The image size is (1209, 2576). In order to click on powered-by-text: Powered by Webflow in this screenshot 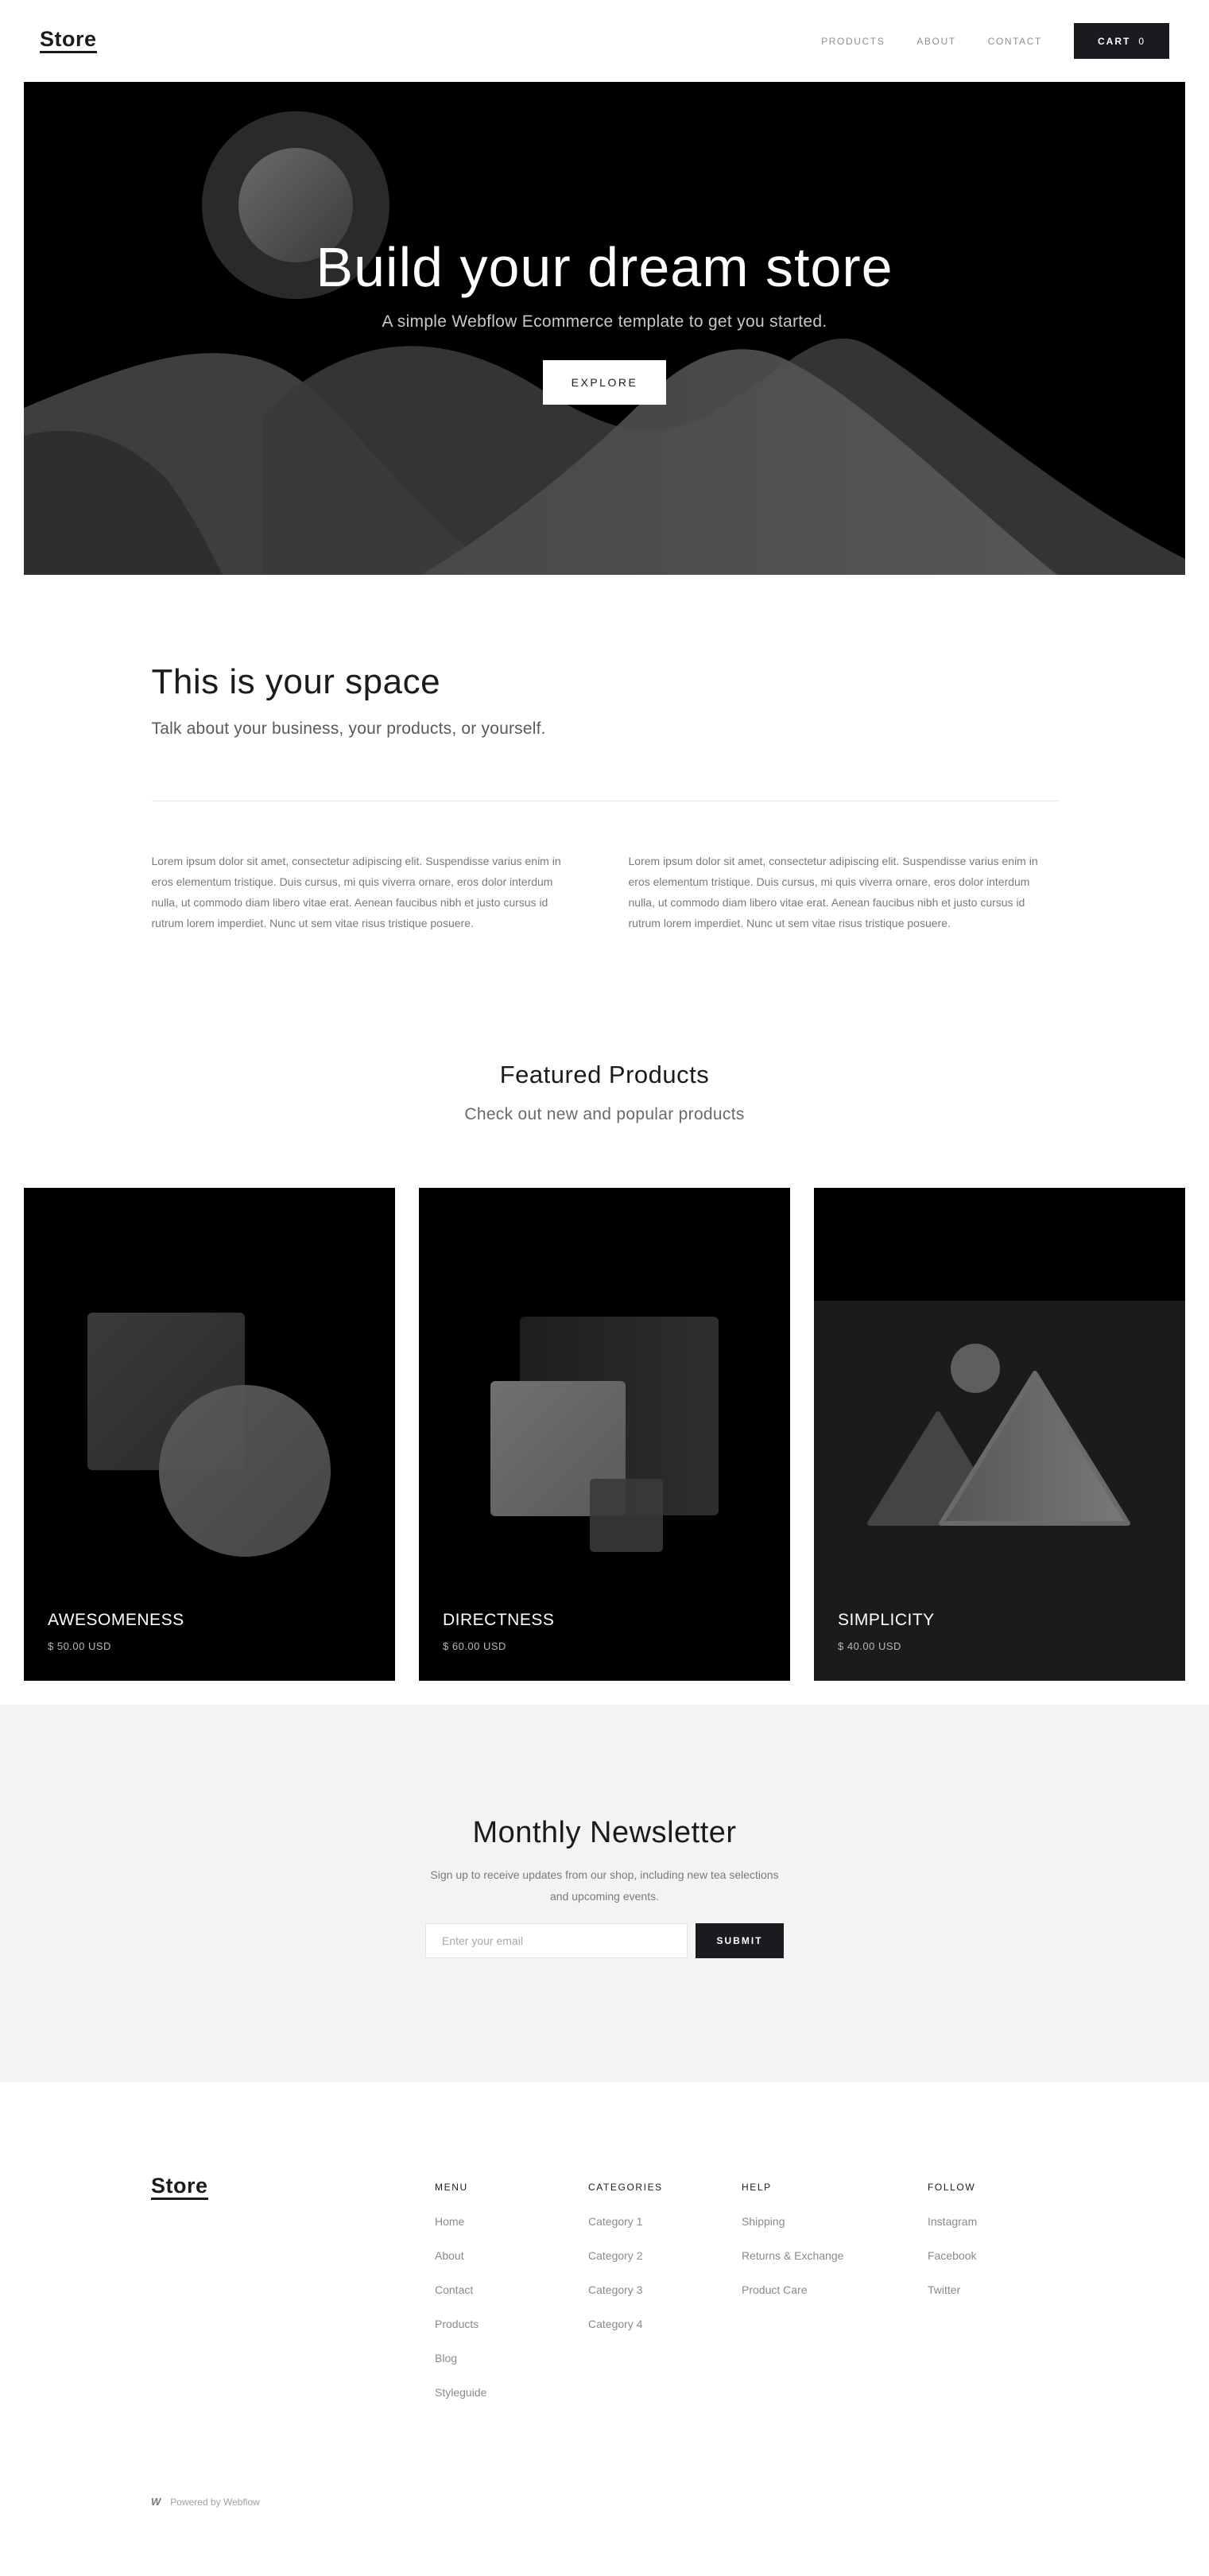, I will do `click(215, 2502)`.